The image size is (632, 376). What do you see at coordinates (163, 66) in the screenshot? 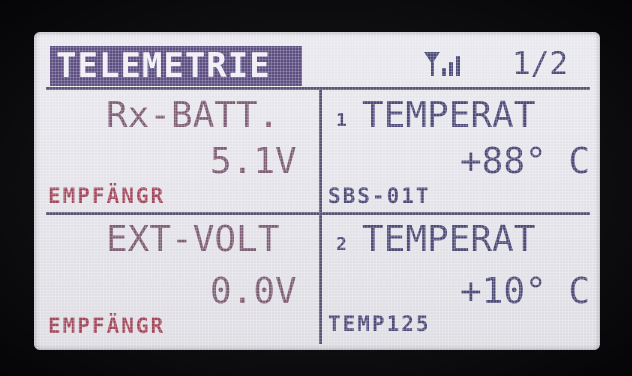
I see `screen-title: TELEMETRIE` at bounding box center [163, 66].